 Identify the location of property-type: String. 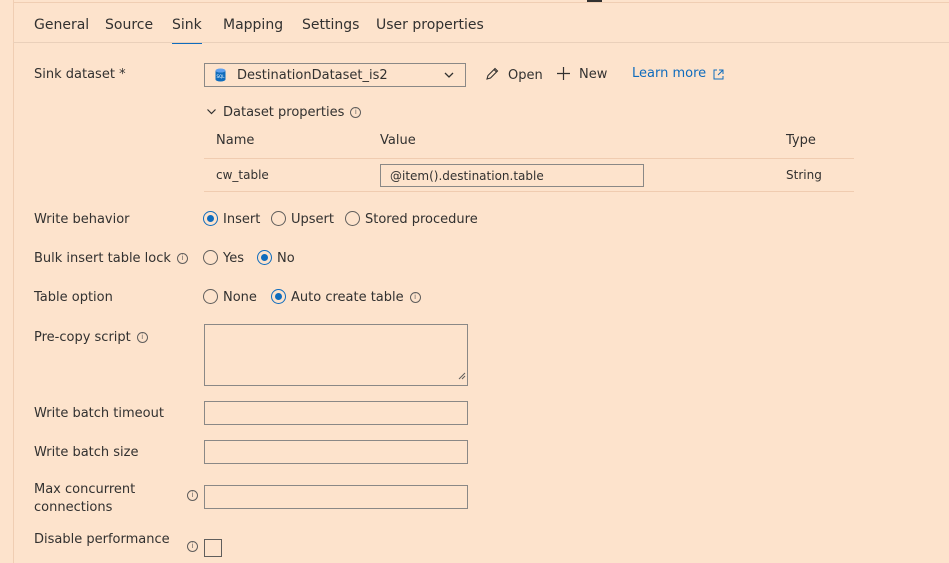
(804, 175).